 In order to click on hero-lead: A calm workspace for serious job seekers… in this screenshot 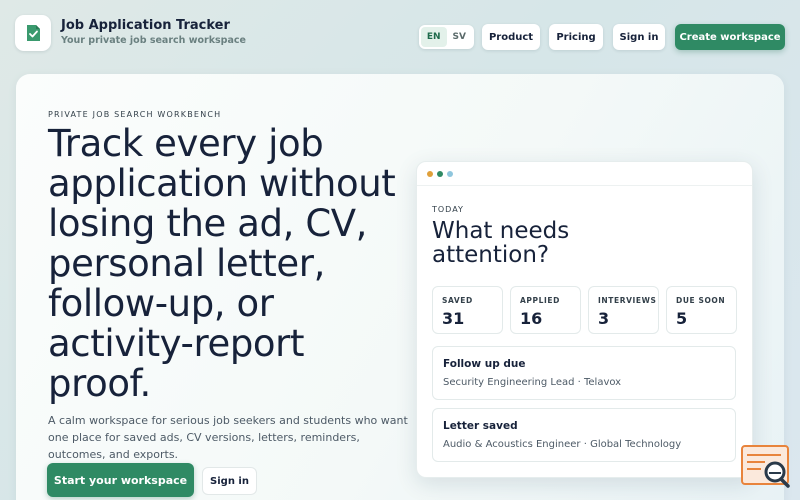, I will do `click(228, 437)`.